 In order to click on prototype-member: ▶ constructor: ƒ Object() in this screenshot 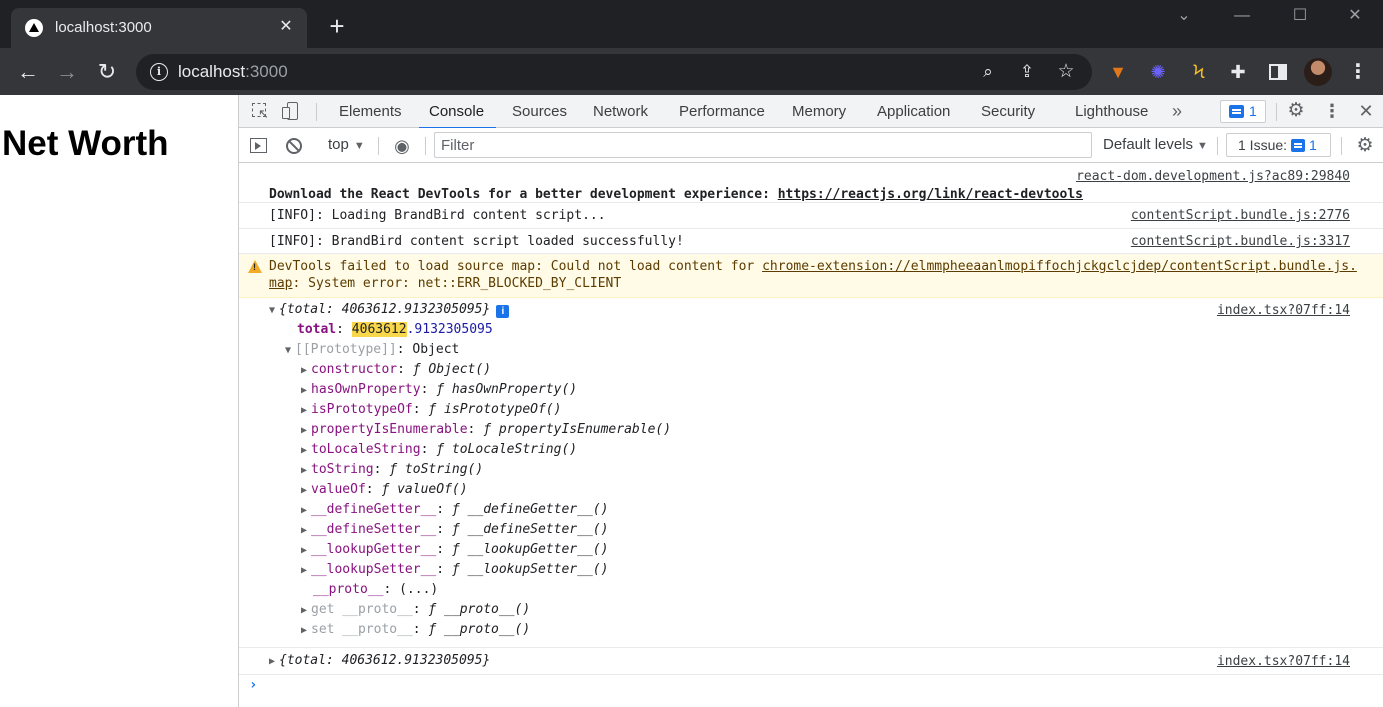, I will do `click(396, 370)`.